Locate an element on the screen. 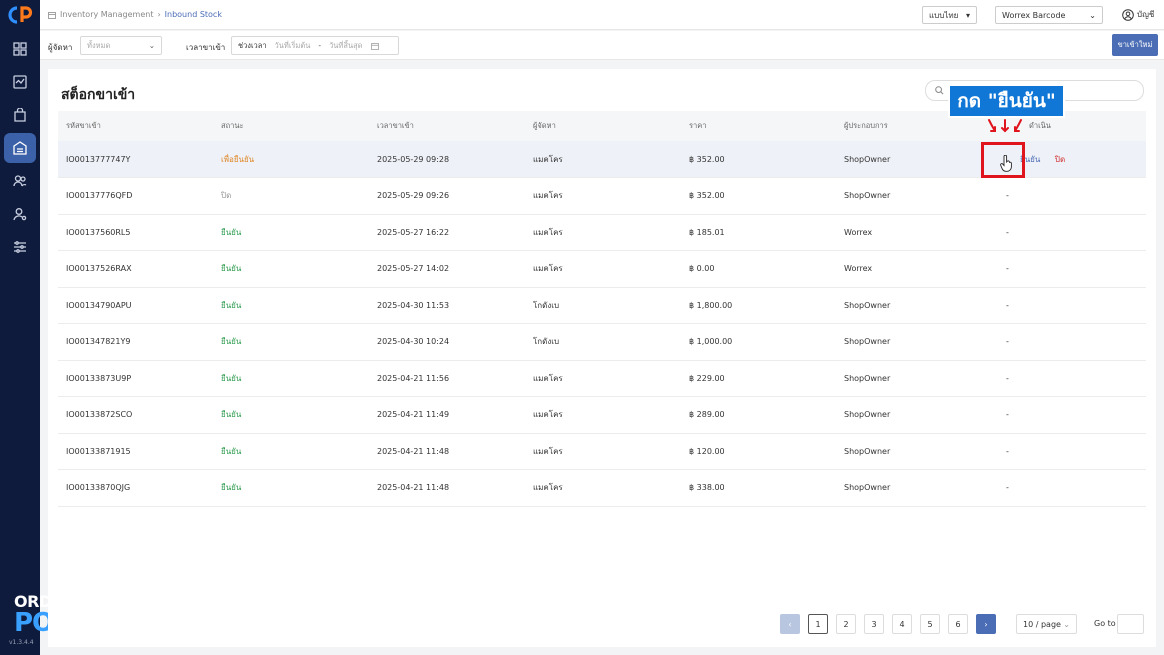 Image resolution: width=1164 pixels, height=655 pixels. account-menu: บัญชี is located at coordinates (1138, 14).